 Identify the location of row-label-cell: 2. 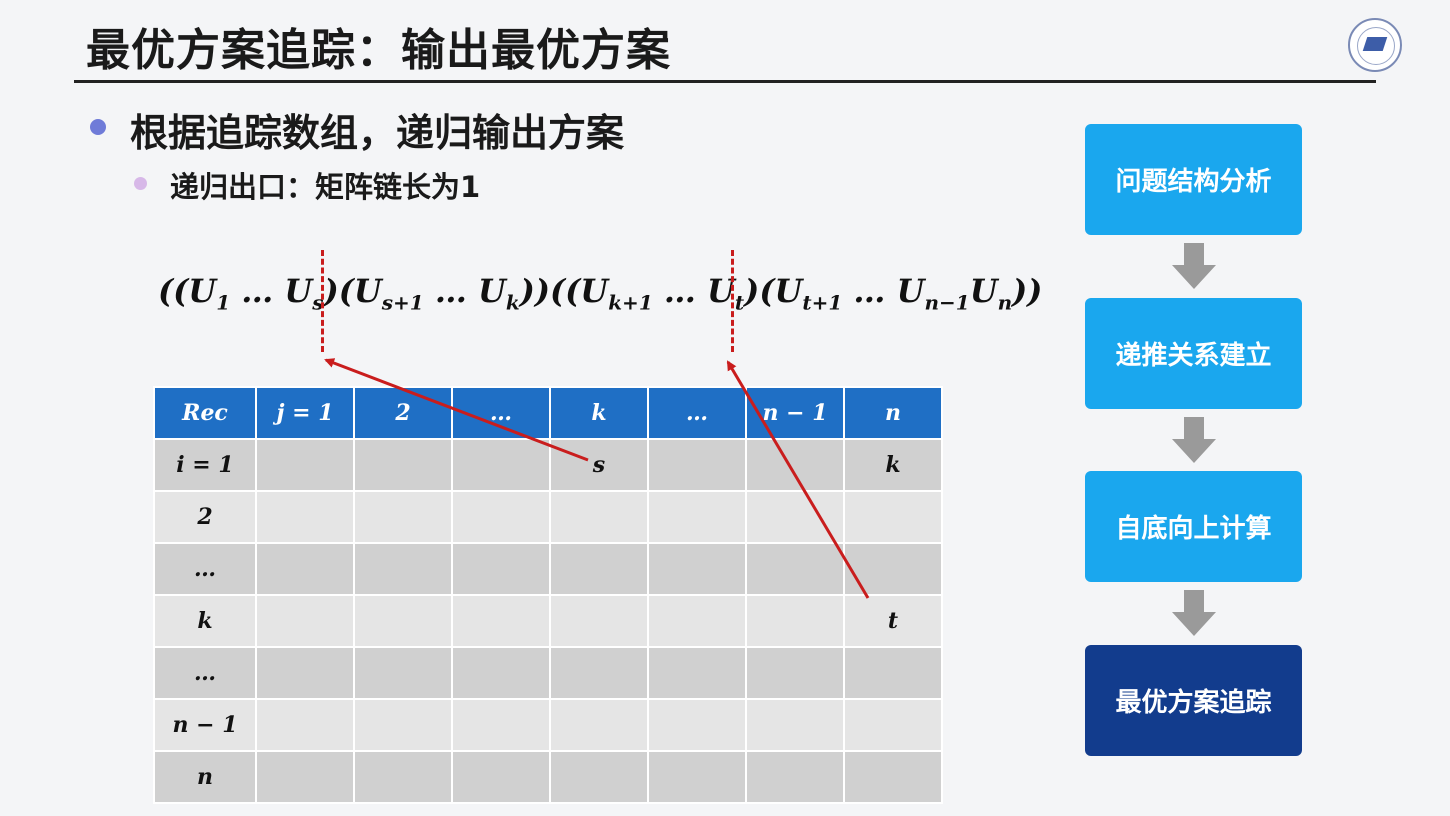
(205, 517).